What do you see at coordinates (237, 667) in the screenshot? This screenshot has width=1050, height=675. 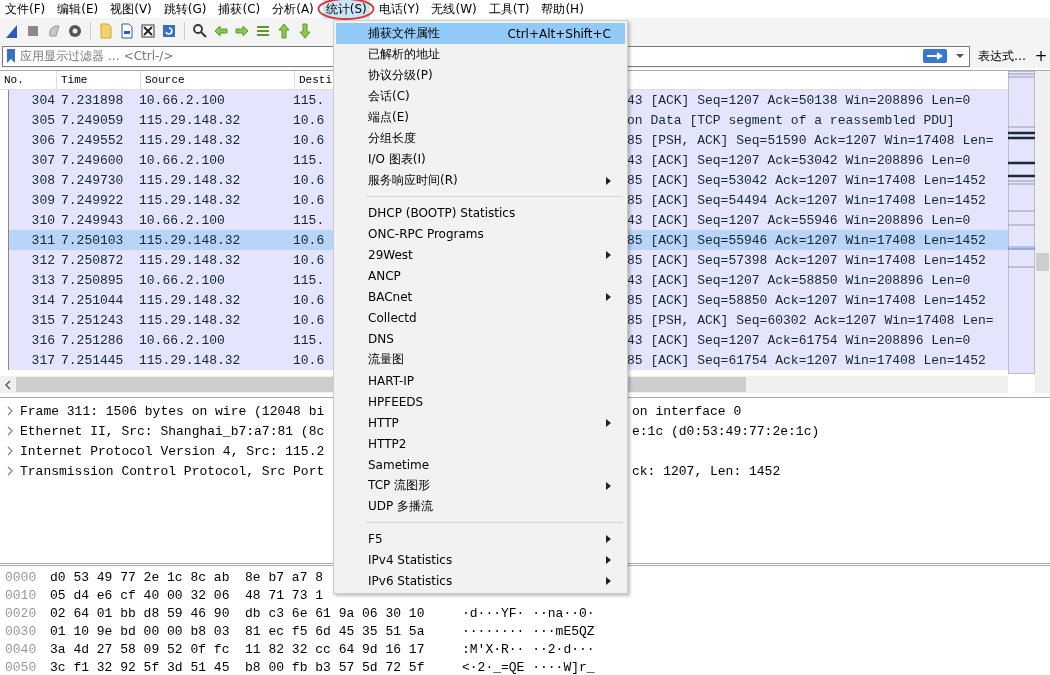 I see `hex-bytes: 3c f1 32 92 5f 3d 51 45 b8 00 fb b3 57 5d 72 5f` at bounding box center [237, 667].